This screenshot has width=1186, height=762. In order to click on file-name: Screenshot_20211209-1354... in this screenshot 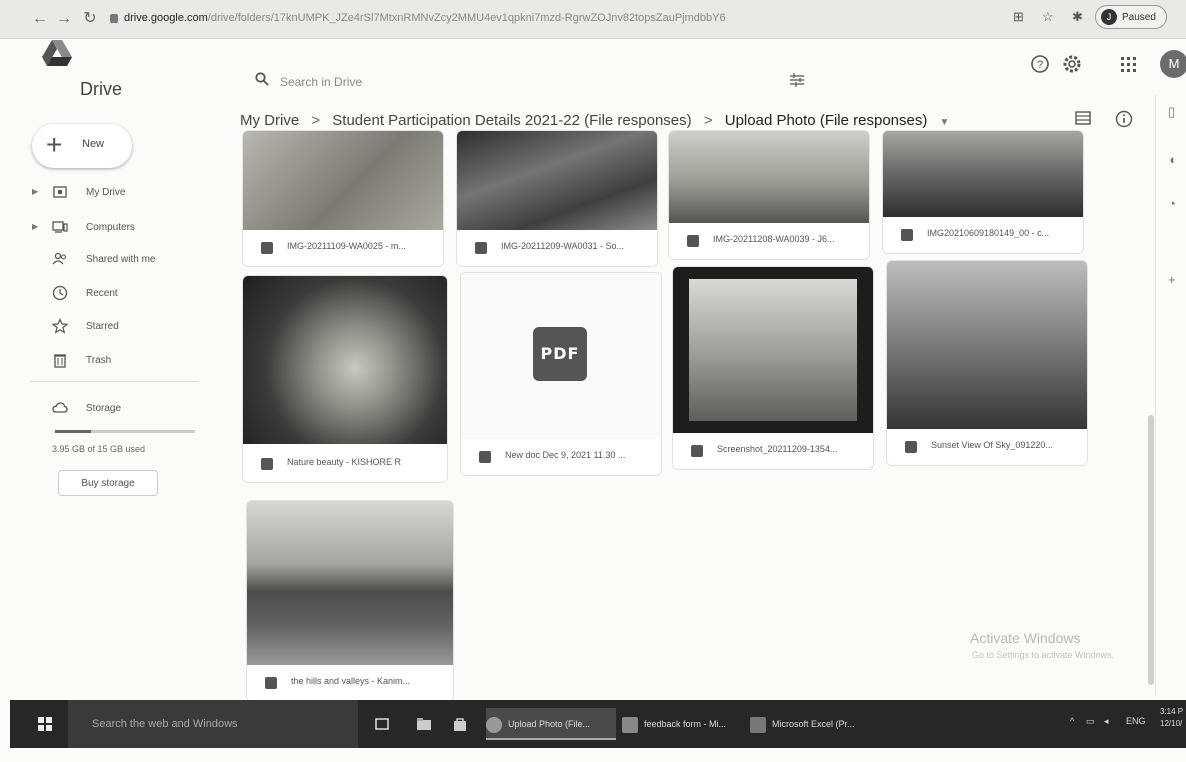, I will do `click(777, 449)`.